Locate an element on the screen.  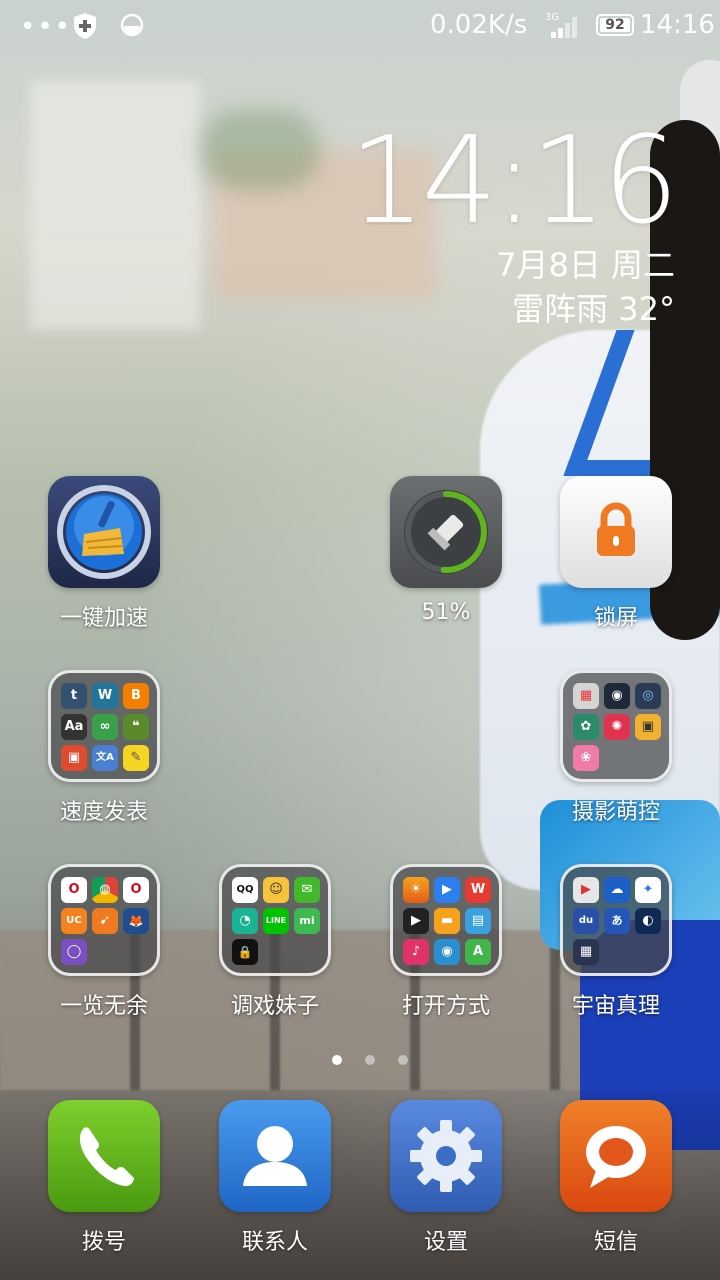
camera-360-icon: ◎ is located at coordinates (648, 696).